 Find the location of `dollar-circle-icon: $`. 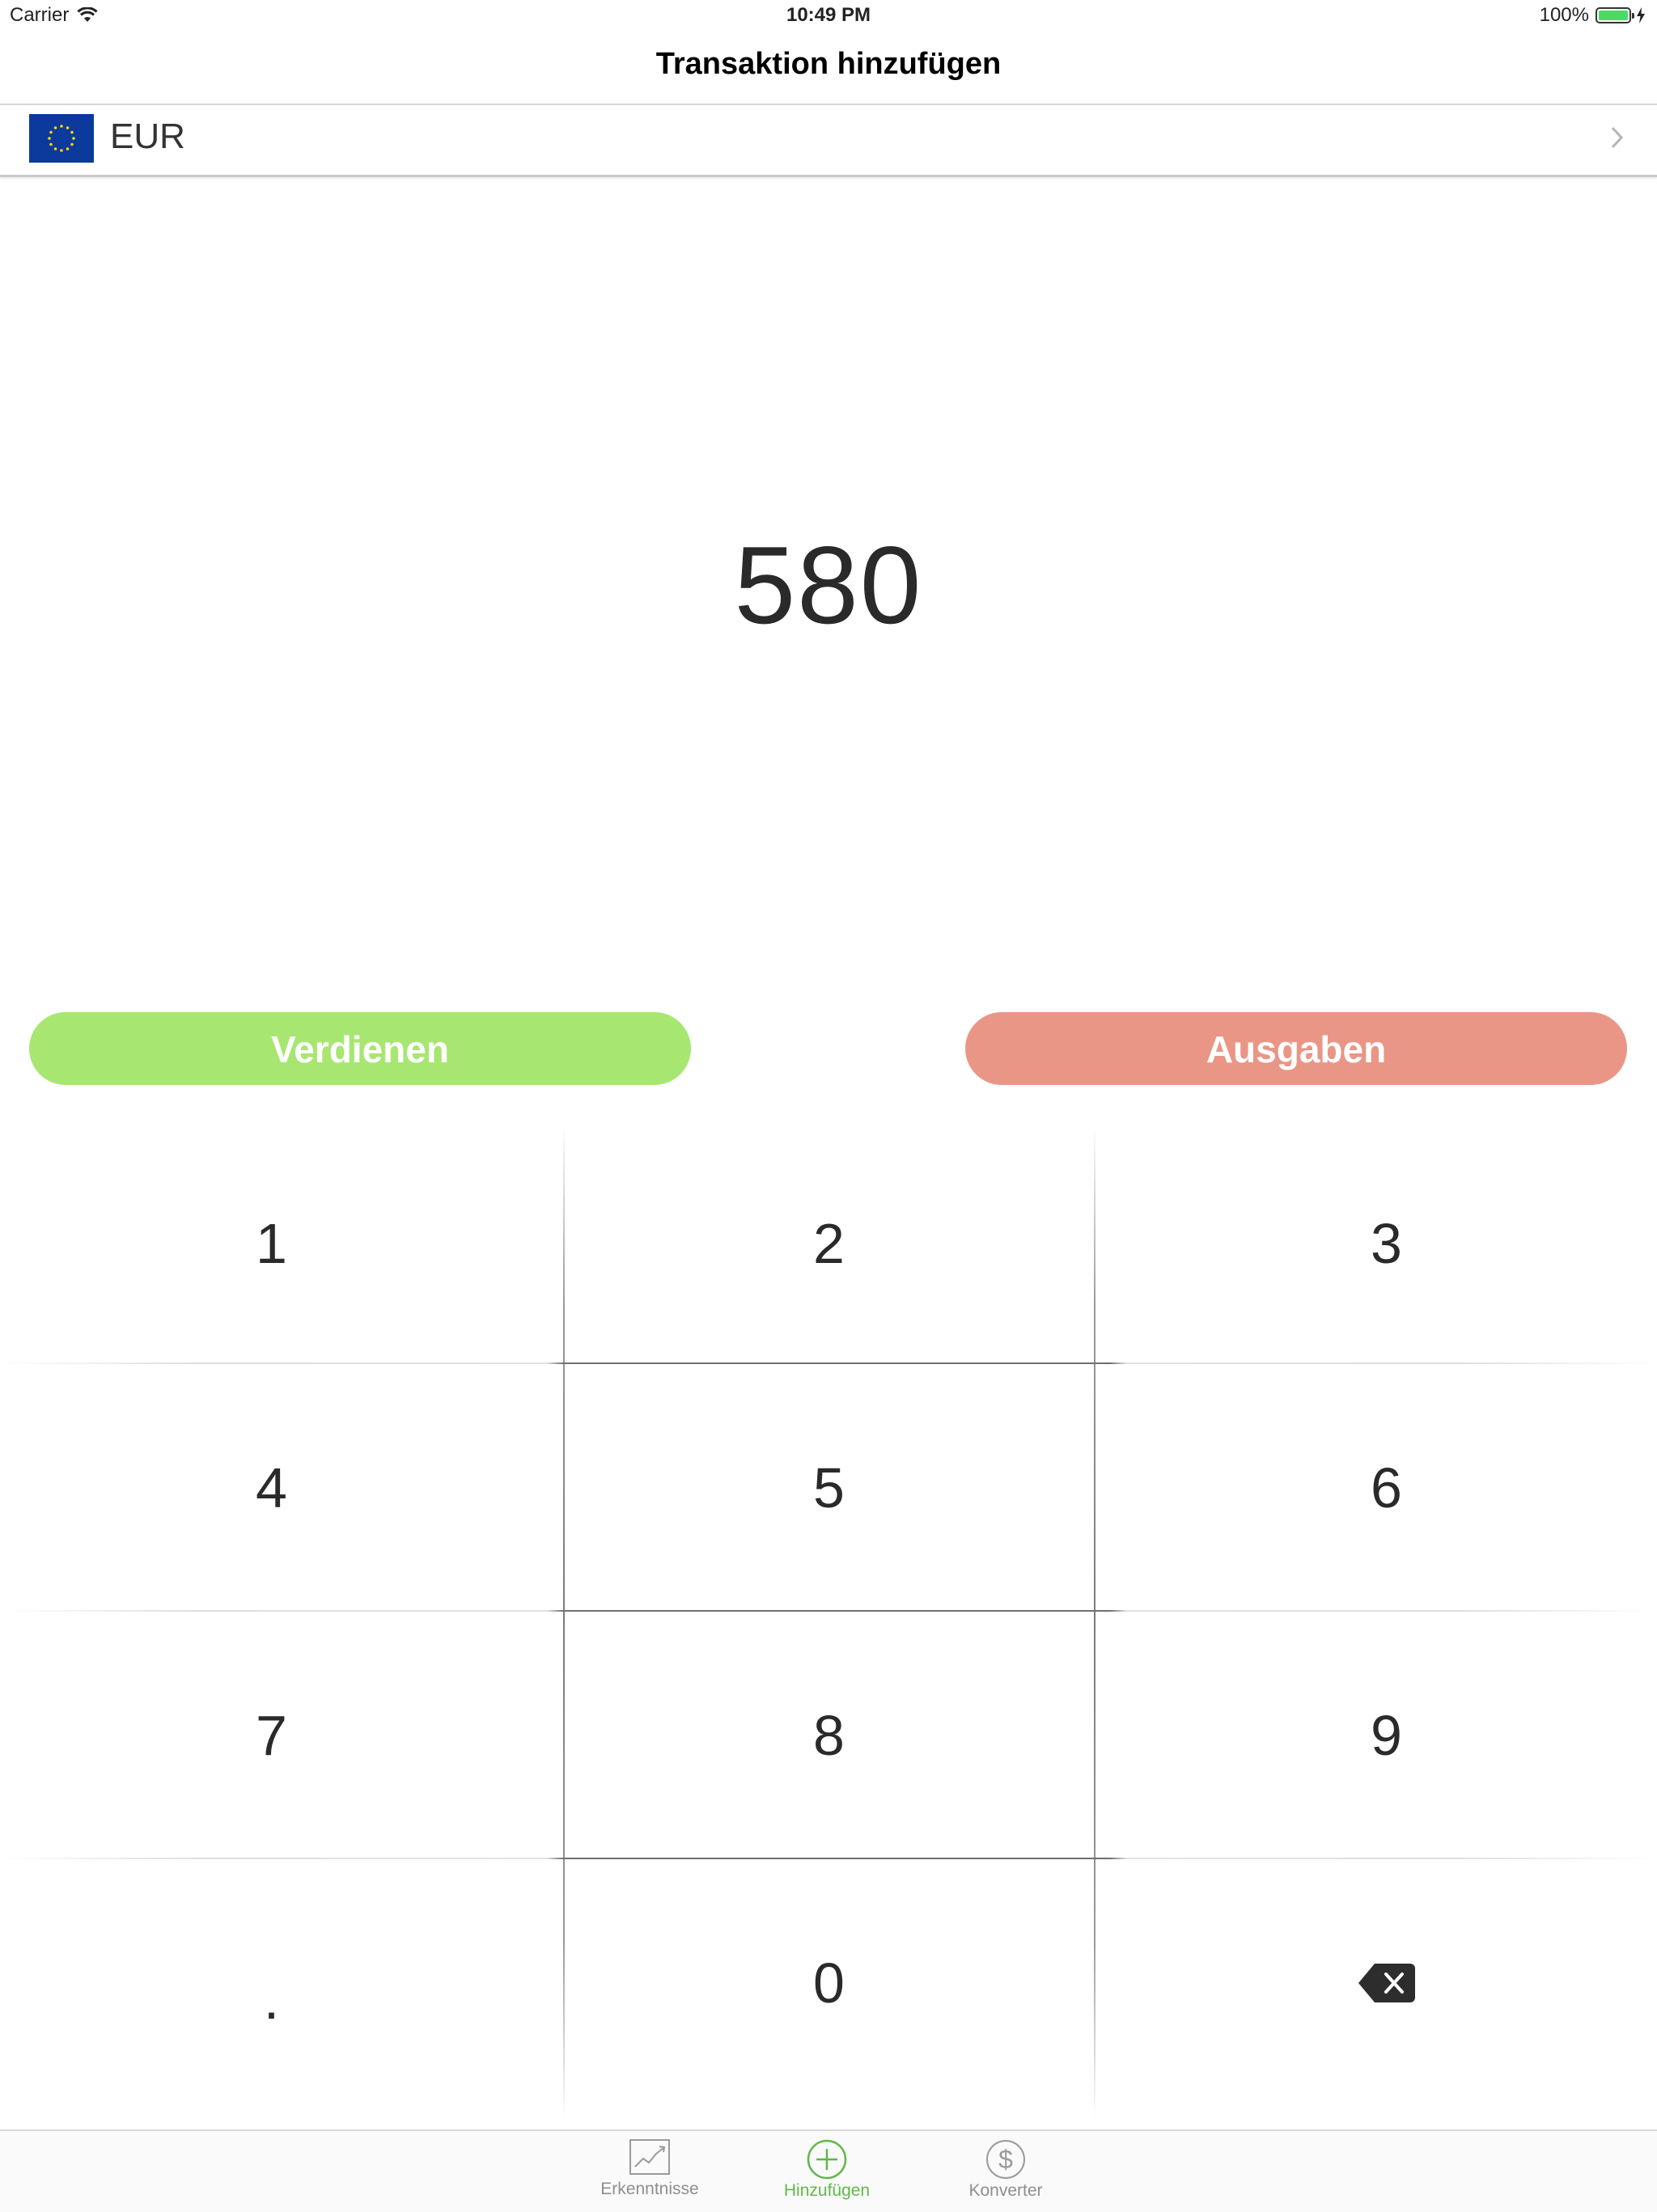

dollar-circle-icon: $ is located at coordinates (1005, 2159).